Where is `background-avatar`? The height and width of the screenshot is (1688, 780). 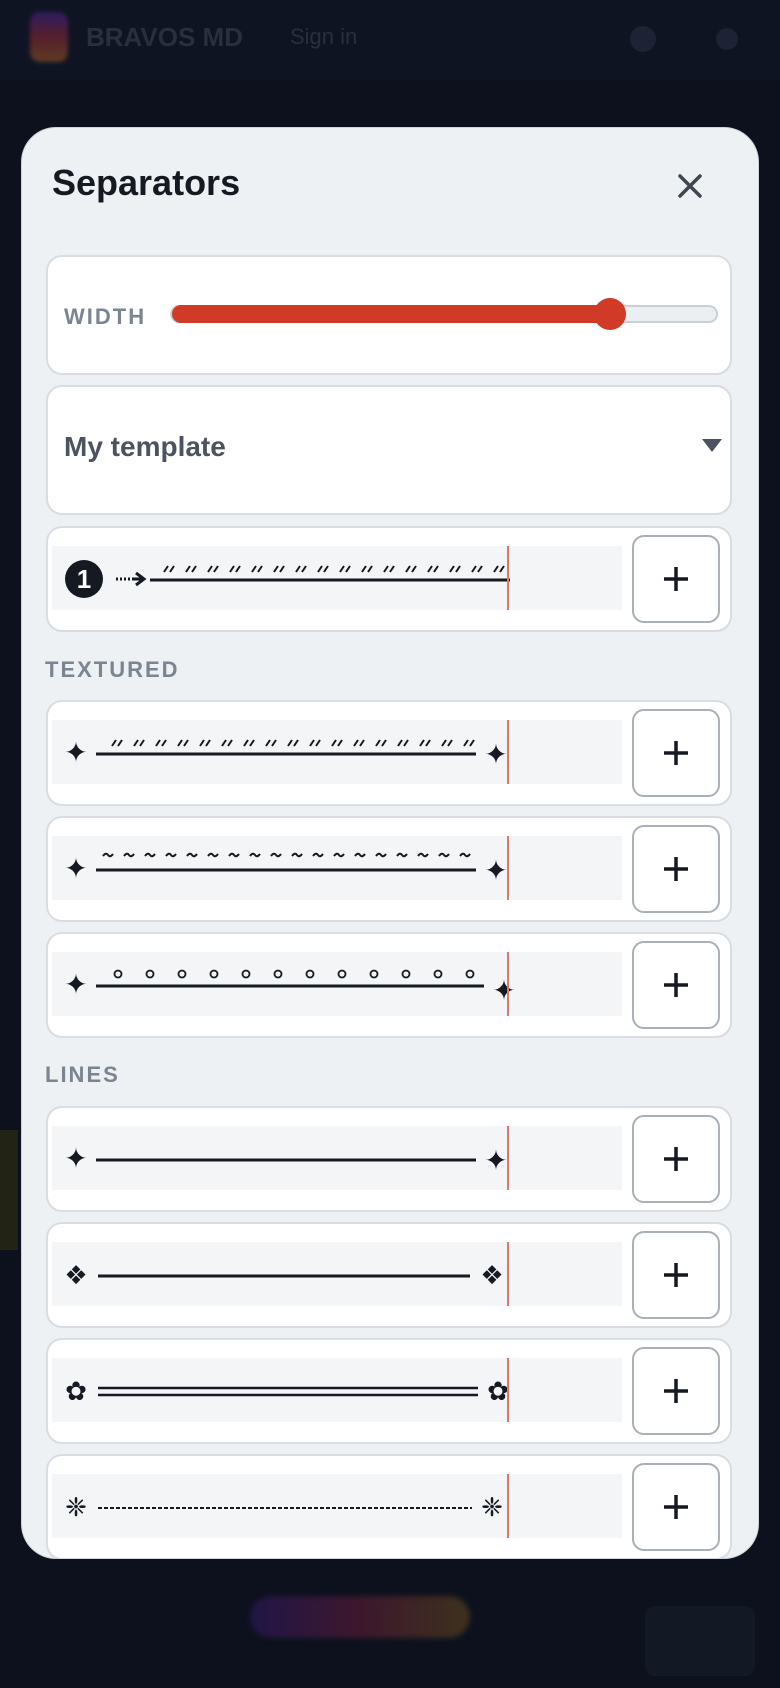
background-avatar is located at coordinates (643, 39).